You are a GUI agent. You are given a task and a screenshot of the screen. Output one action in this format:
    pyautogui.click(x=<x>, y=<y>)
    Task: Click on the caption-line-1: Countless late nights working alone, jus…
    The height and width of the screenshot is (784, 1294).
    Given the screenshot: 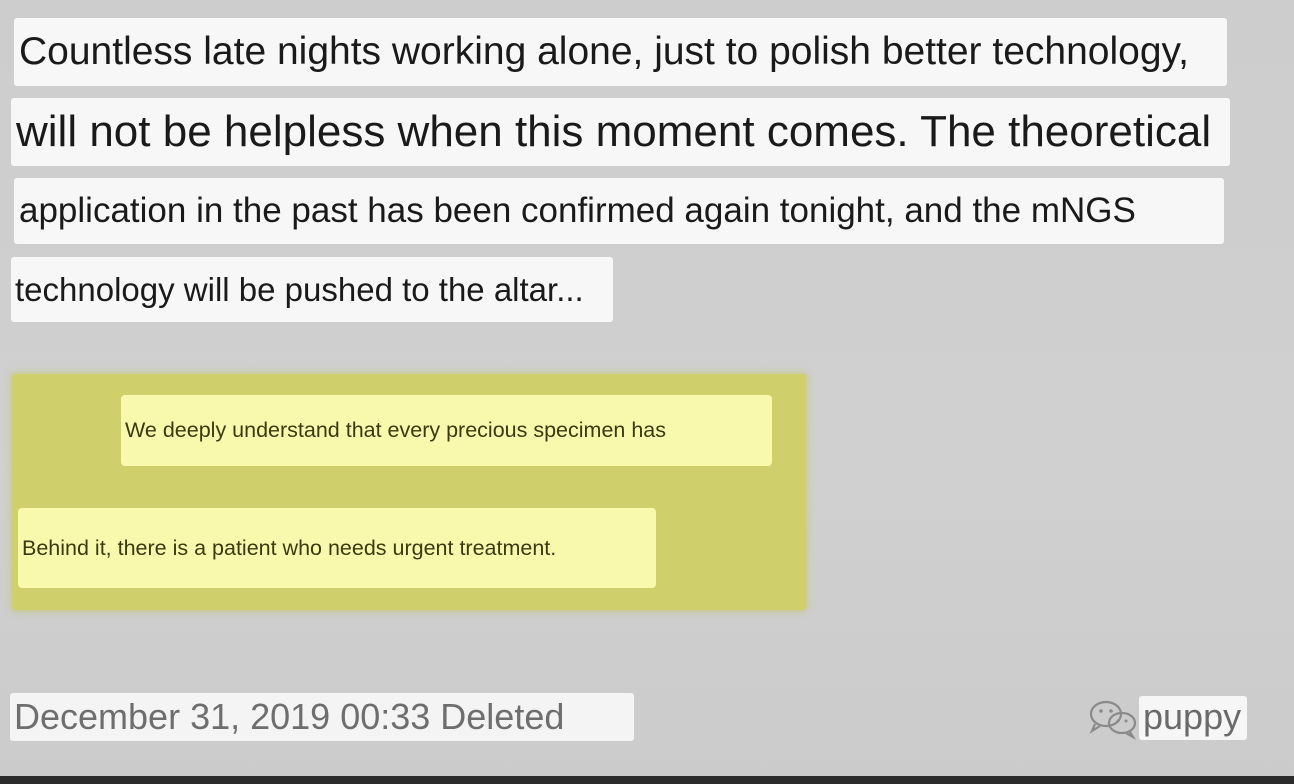 What is the action you would take?
    pyautogui.click(x=620, y=52)
    